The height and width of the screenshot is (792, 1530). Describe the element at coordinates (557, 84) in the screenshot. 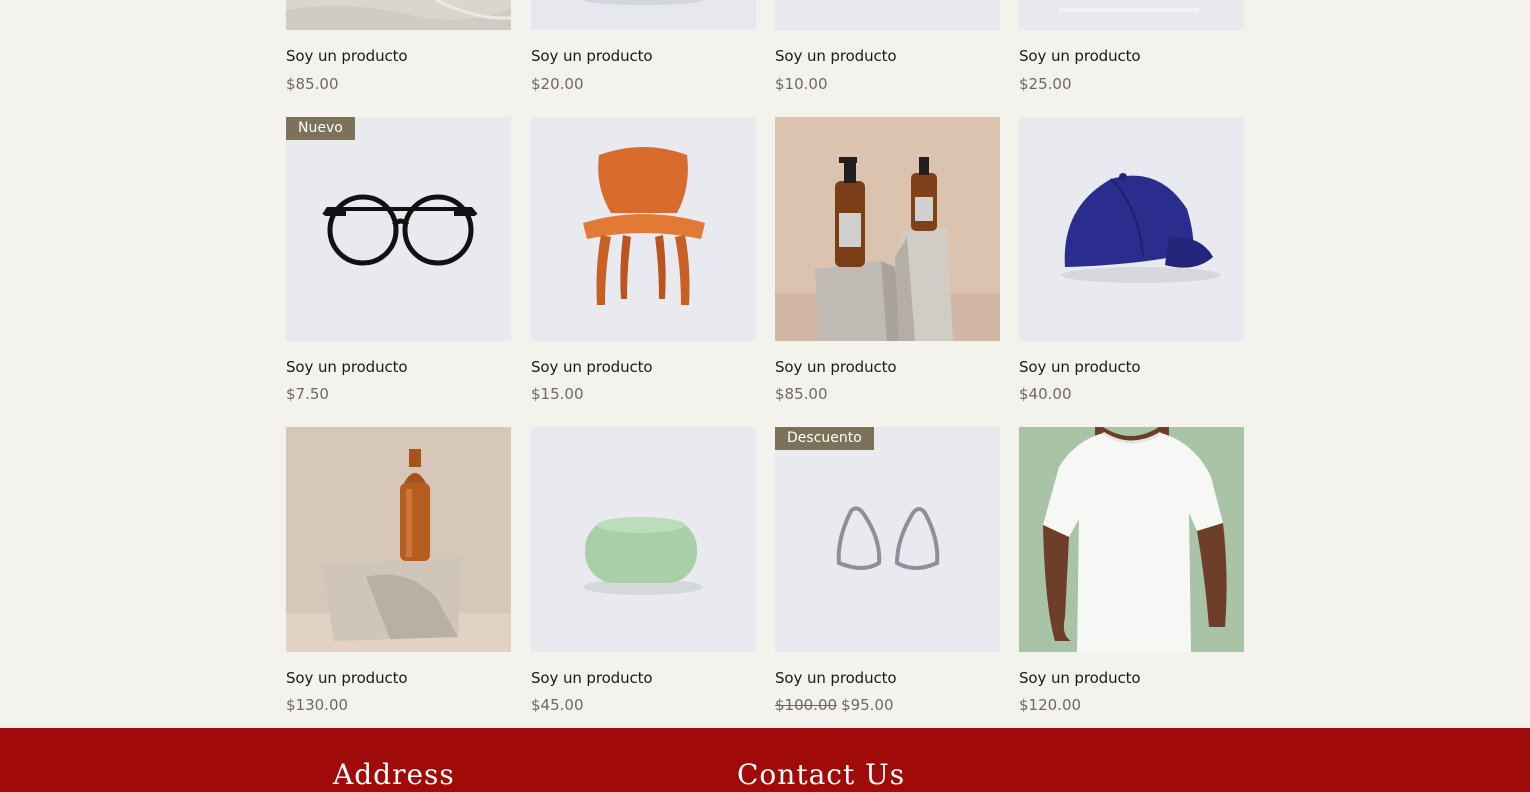

I see `product-price: $20.00` at that location.